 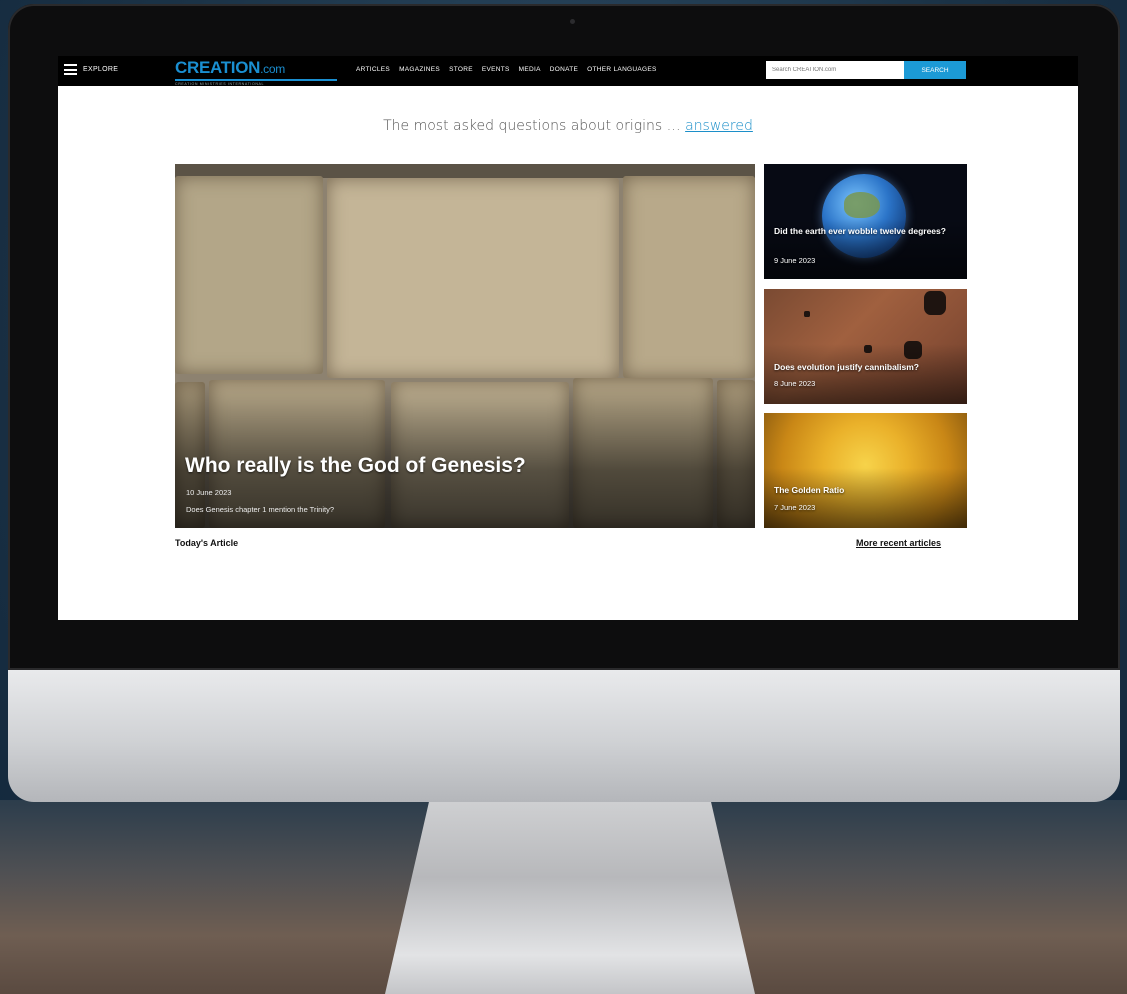 What do you see at coordinates (898, 543) in the screenshot?
I see `more-recent-articles-link: More recent articles` at bounding box center [898, 543].